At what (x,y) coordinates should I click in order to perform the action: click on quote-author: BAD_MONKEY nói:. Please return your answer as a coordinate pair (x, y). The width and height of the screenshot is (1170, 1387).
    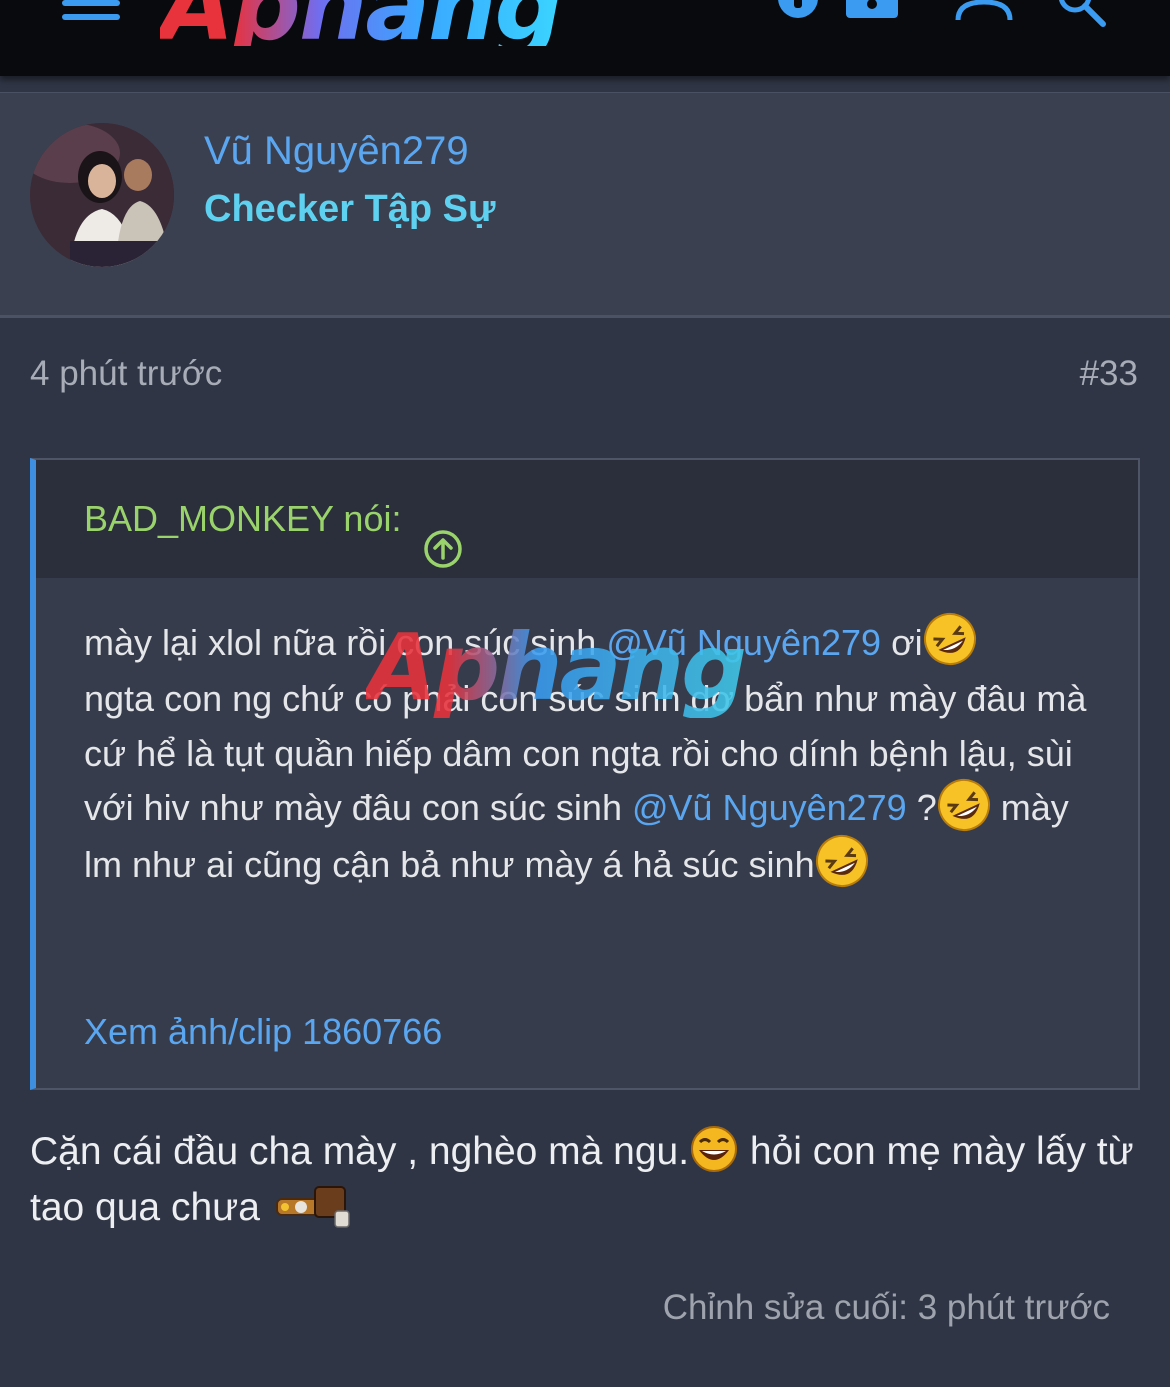
    Looking at the image, I should click on (242, 518).